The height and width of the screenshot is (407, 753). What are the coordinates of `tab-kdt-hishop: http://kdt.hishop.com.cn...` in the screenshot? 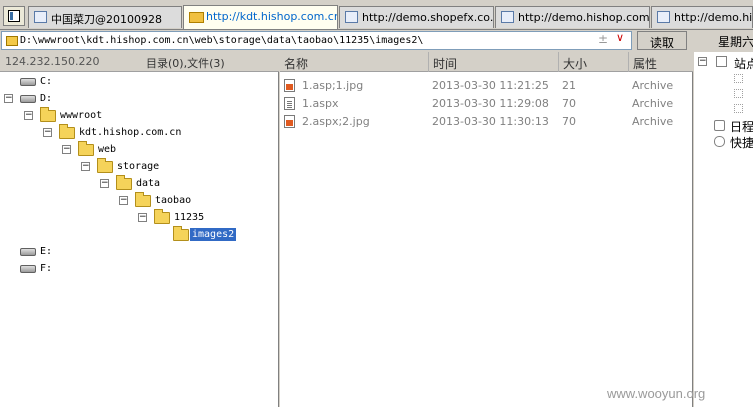 It's located at (260, 17).